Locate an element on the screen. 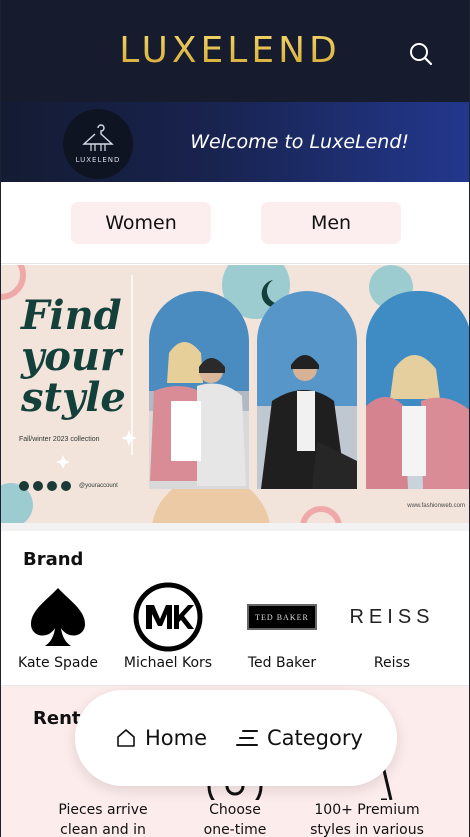 The width and height of the screenshot is (470, 837). top-bar: LUXELEND is located at coordinates (235, 51).